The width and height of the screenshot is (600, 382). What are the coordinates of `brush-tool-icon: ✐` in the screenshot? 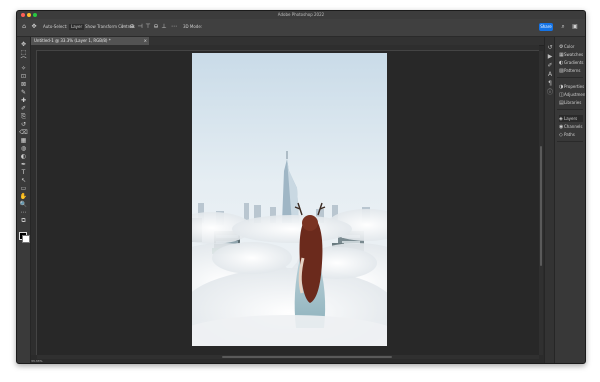 It's located at (23, 108).